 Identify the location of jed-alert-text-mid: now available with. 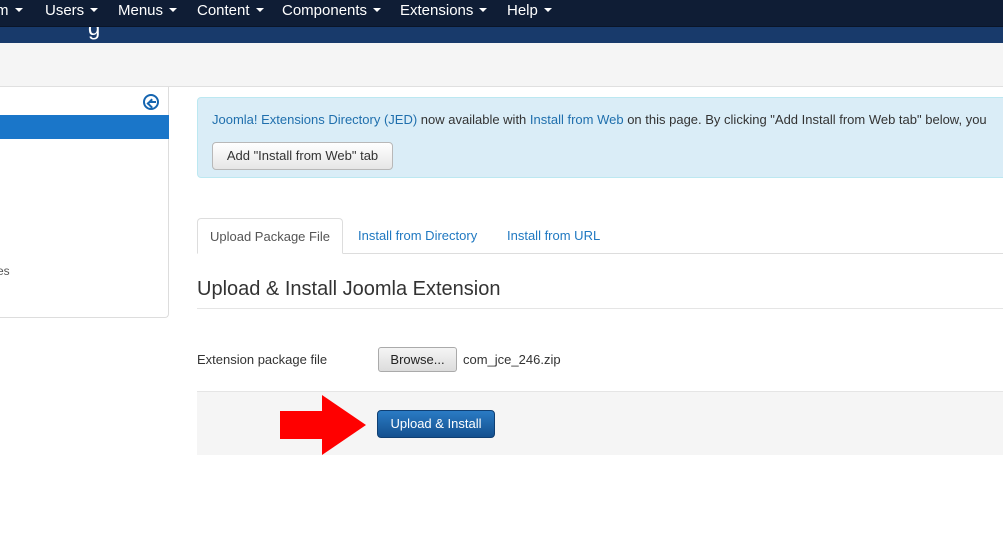
(473, 119).